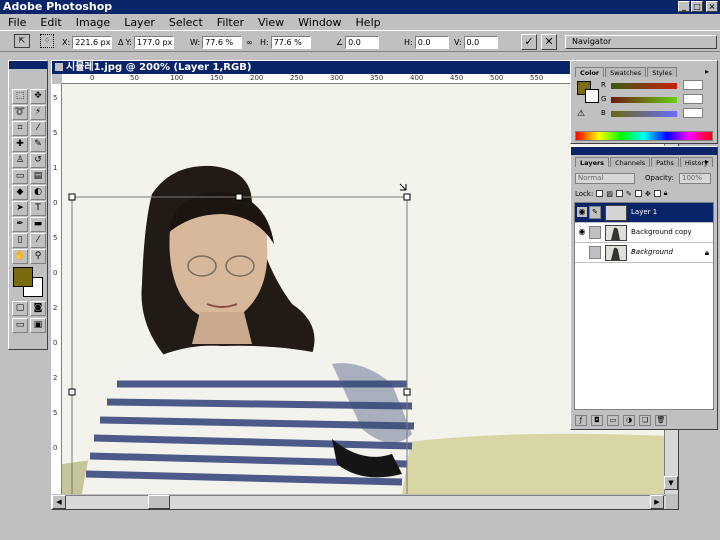 This screenshot has width=720, height=540. What do you see at coordinates (630, 162) in the screenshot?
I see `tab-channels: Channels` at bounding box center [630, 162].